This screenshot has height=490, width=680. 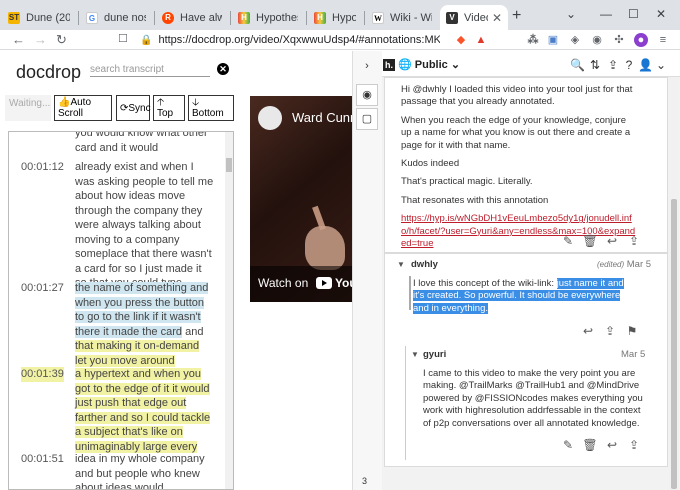 What do you see at coordinates (270, 118) in the screenshot?
I see `channel-avatar` at bounding box center [270, 118].